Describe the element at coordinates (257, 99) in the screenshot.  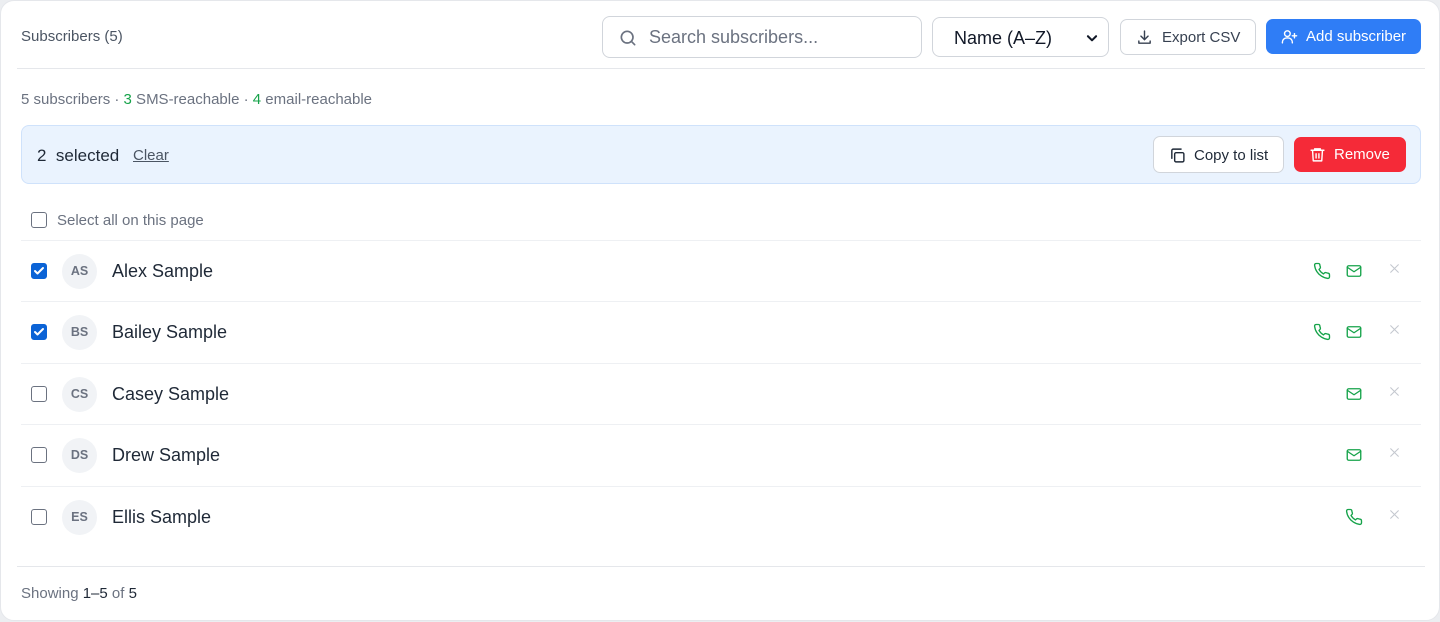
I see `email-count: 4` at that location.